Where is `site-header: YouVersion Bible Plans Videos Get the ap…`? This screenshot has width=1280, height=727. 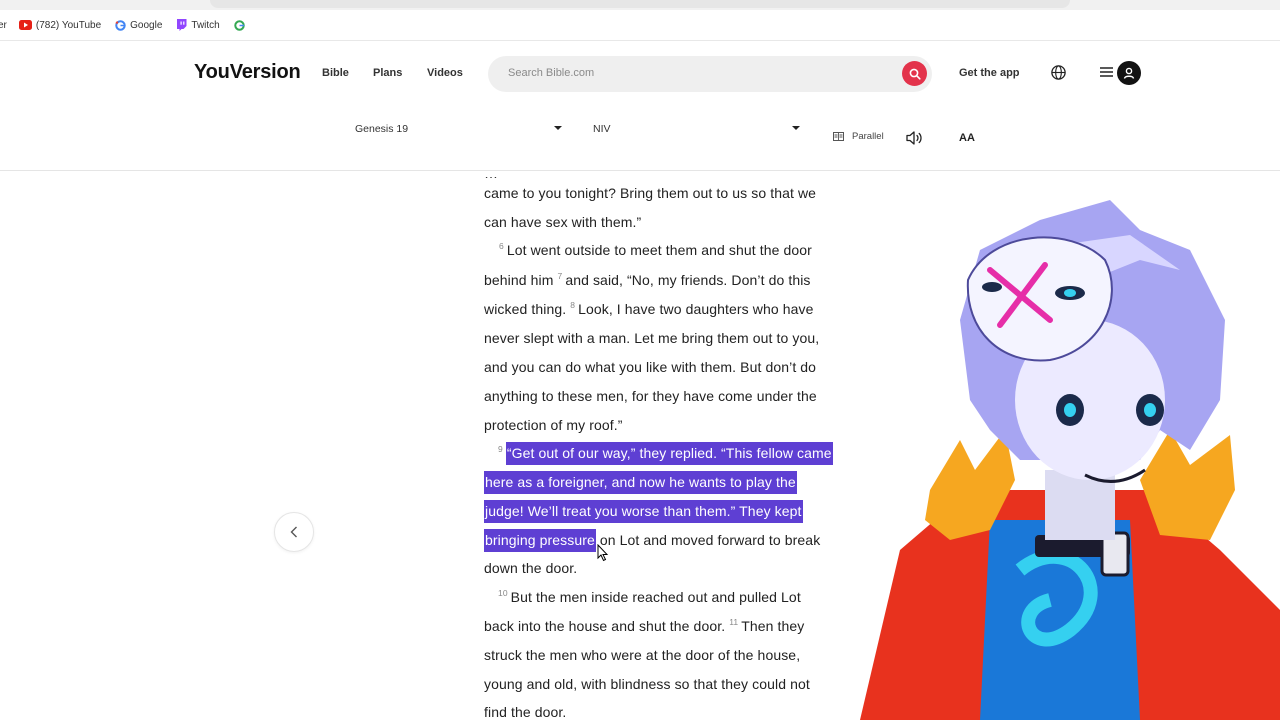 site-header: YouVersion Bible Plans Videos Get the ap… is located at coordinates (640, 73).